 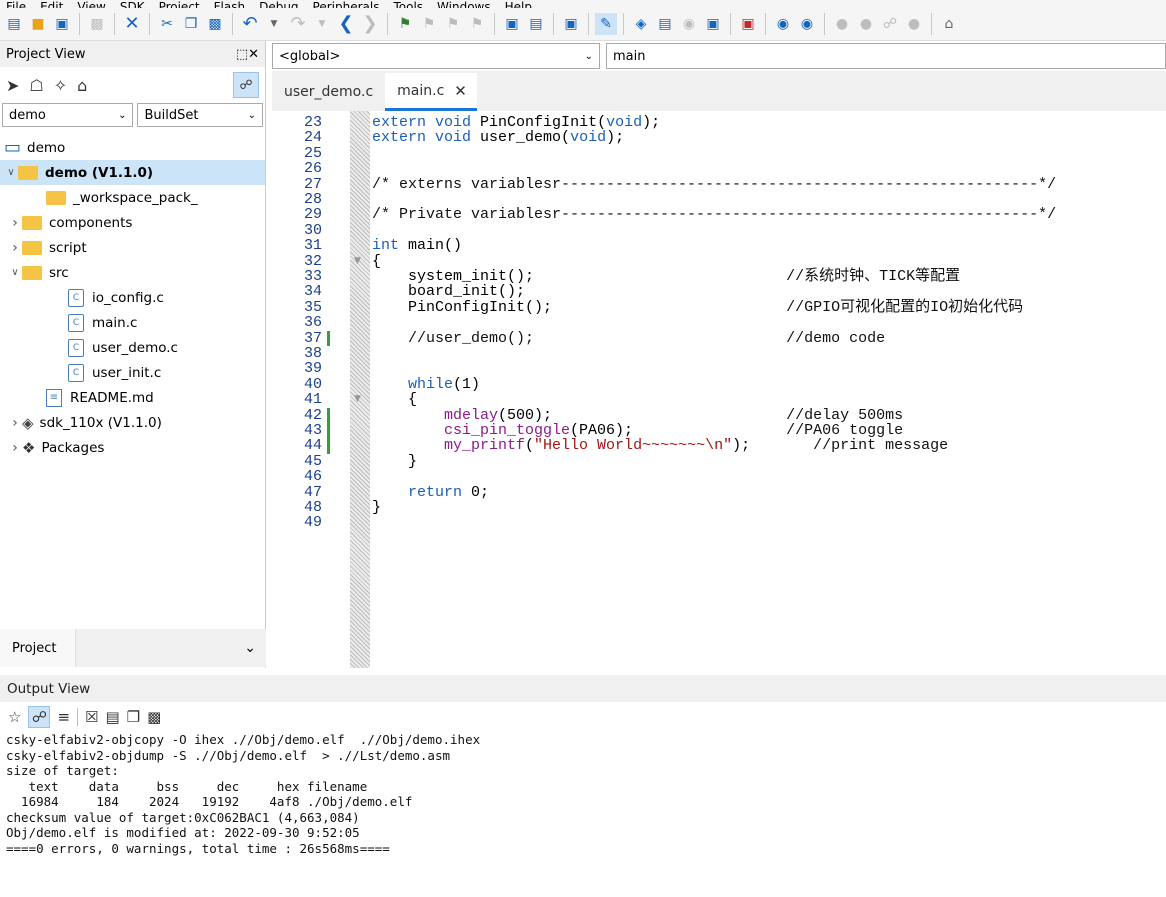 What do you see at coordinates (405, 24) in the screenshot?
I see `bookmark-icon: ⚑` at bounding box center [405, 24].